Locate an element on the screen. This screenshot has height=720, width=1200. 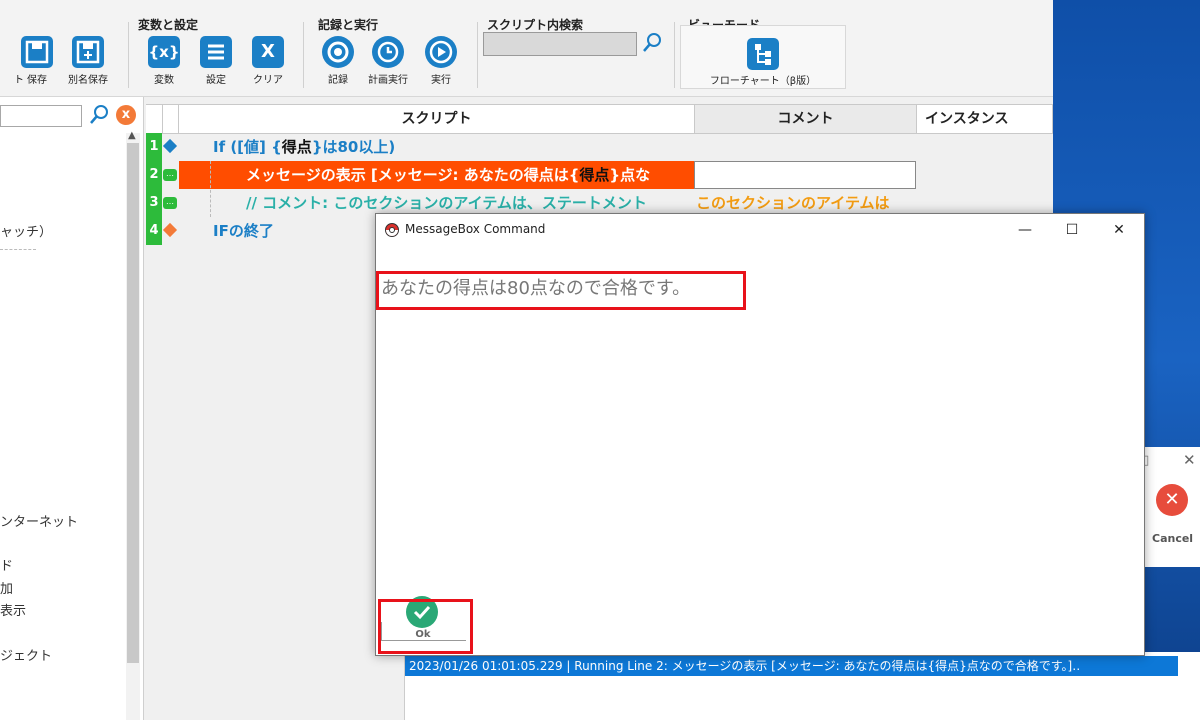
line-number: 2 is located at coordinates (154, 175).